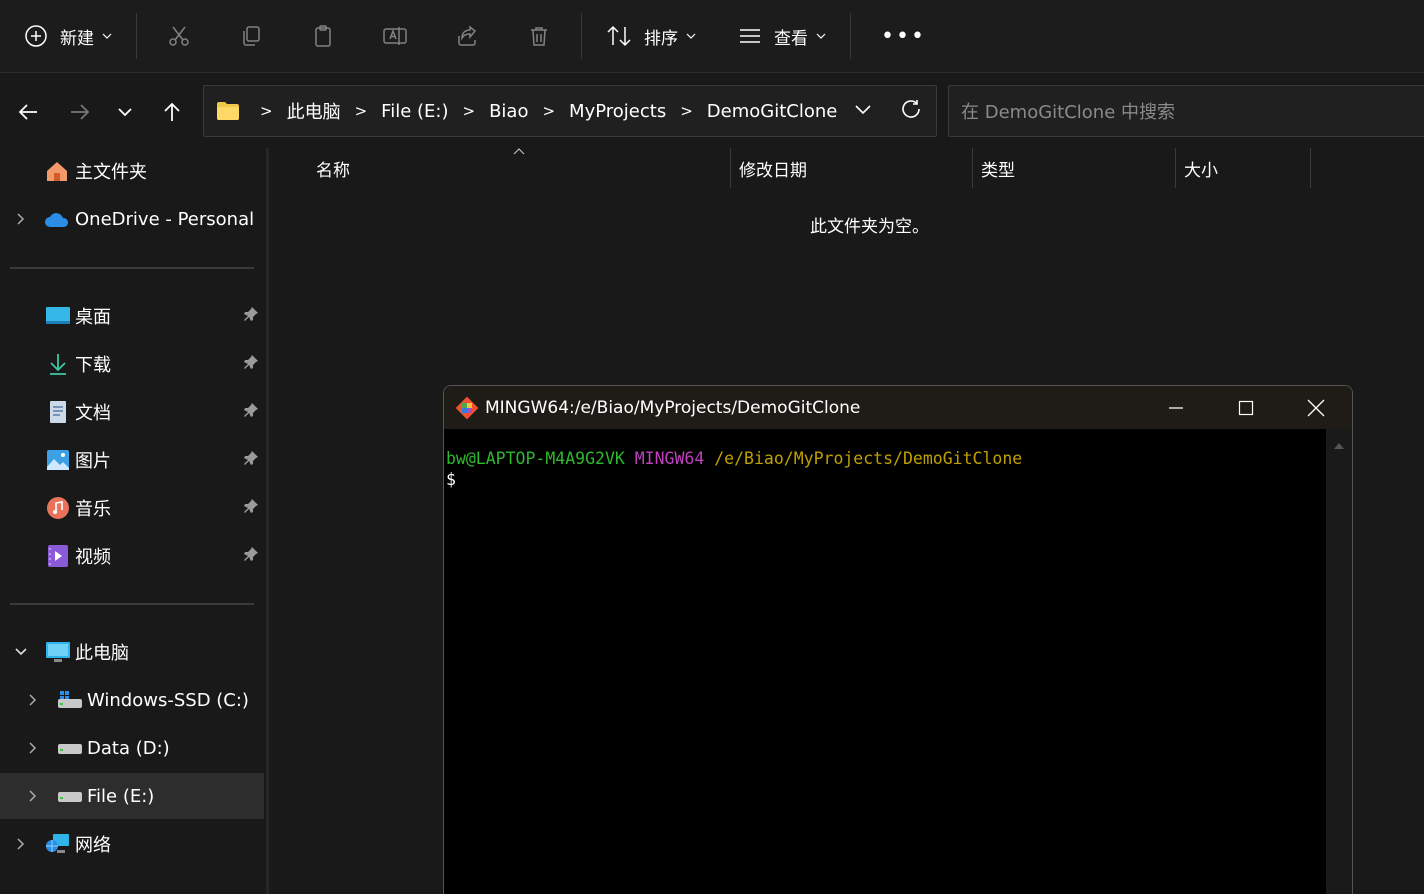 The image size is (1424, 894). I want to click on home-icon, so click(57, 171).